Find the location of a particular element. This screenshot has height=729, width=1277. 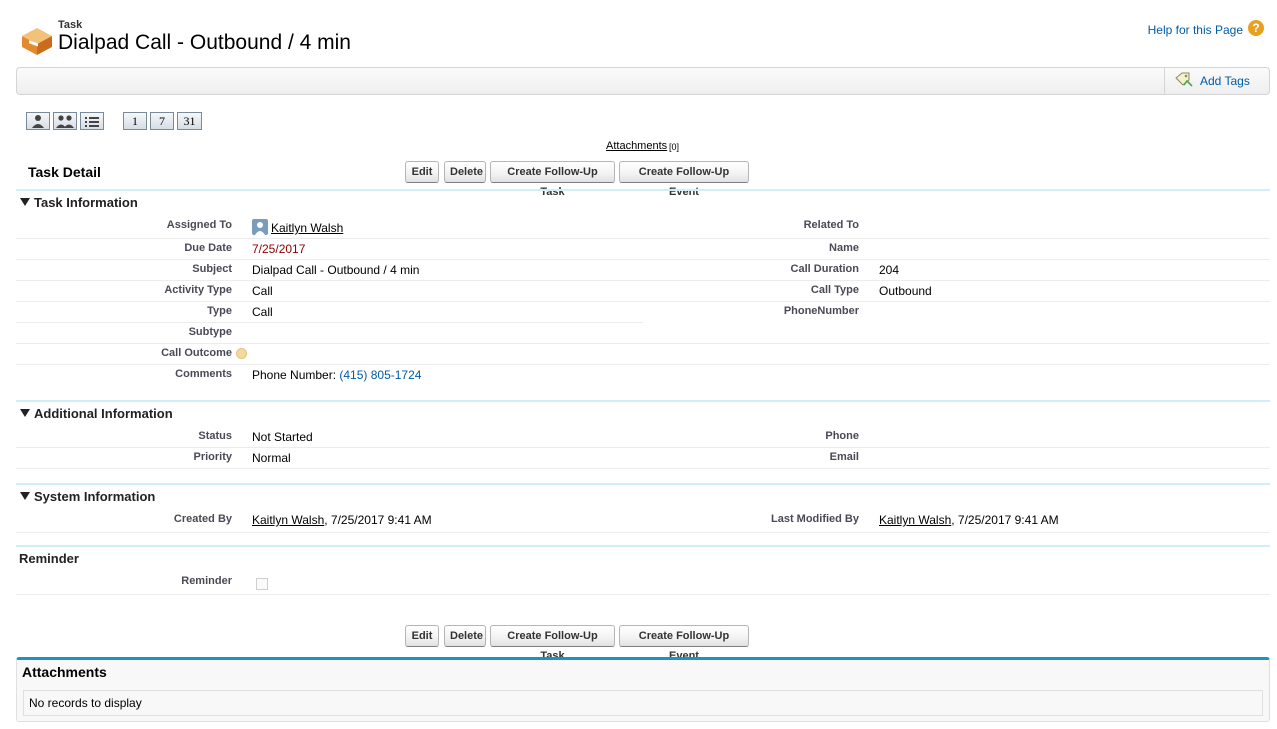

attachments-link: Attachments is located at coordinates (636, 146).